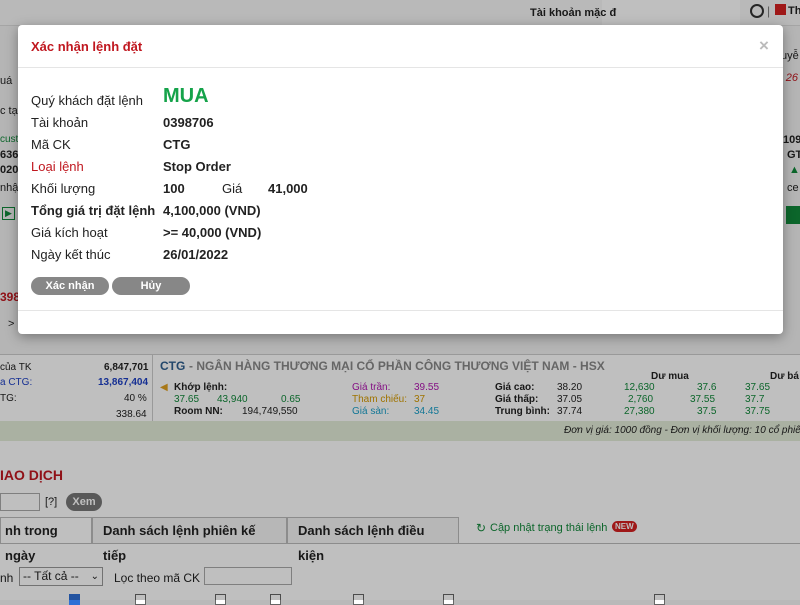 This screenshot has height=605, width=800. What do you see at coordinates (186, 96) in the screenshot?
I see `order-side-value: MUA` at bounding box center [186, 96].